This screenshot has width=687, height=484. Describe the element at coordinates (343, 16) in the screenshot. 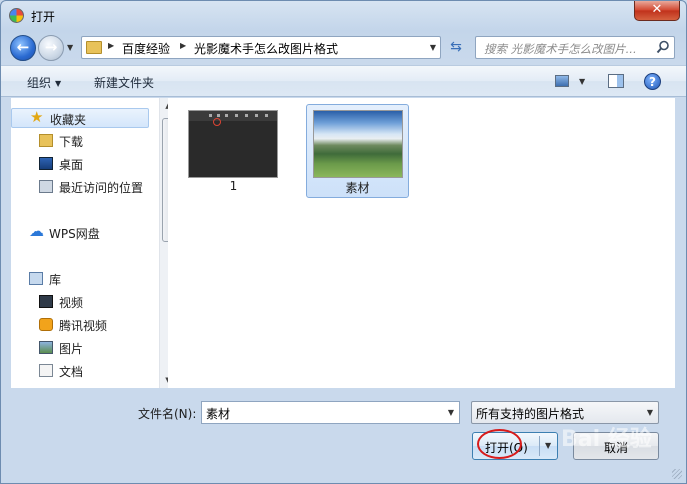

I see `title-bar: 打开 ✕` at that location.